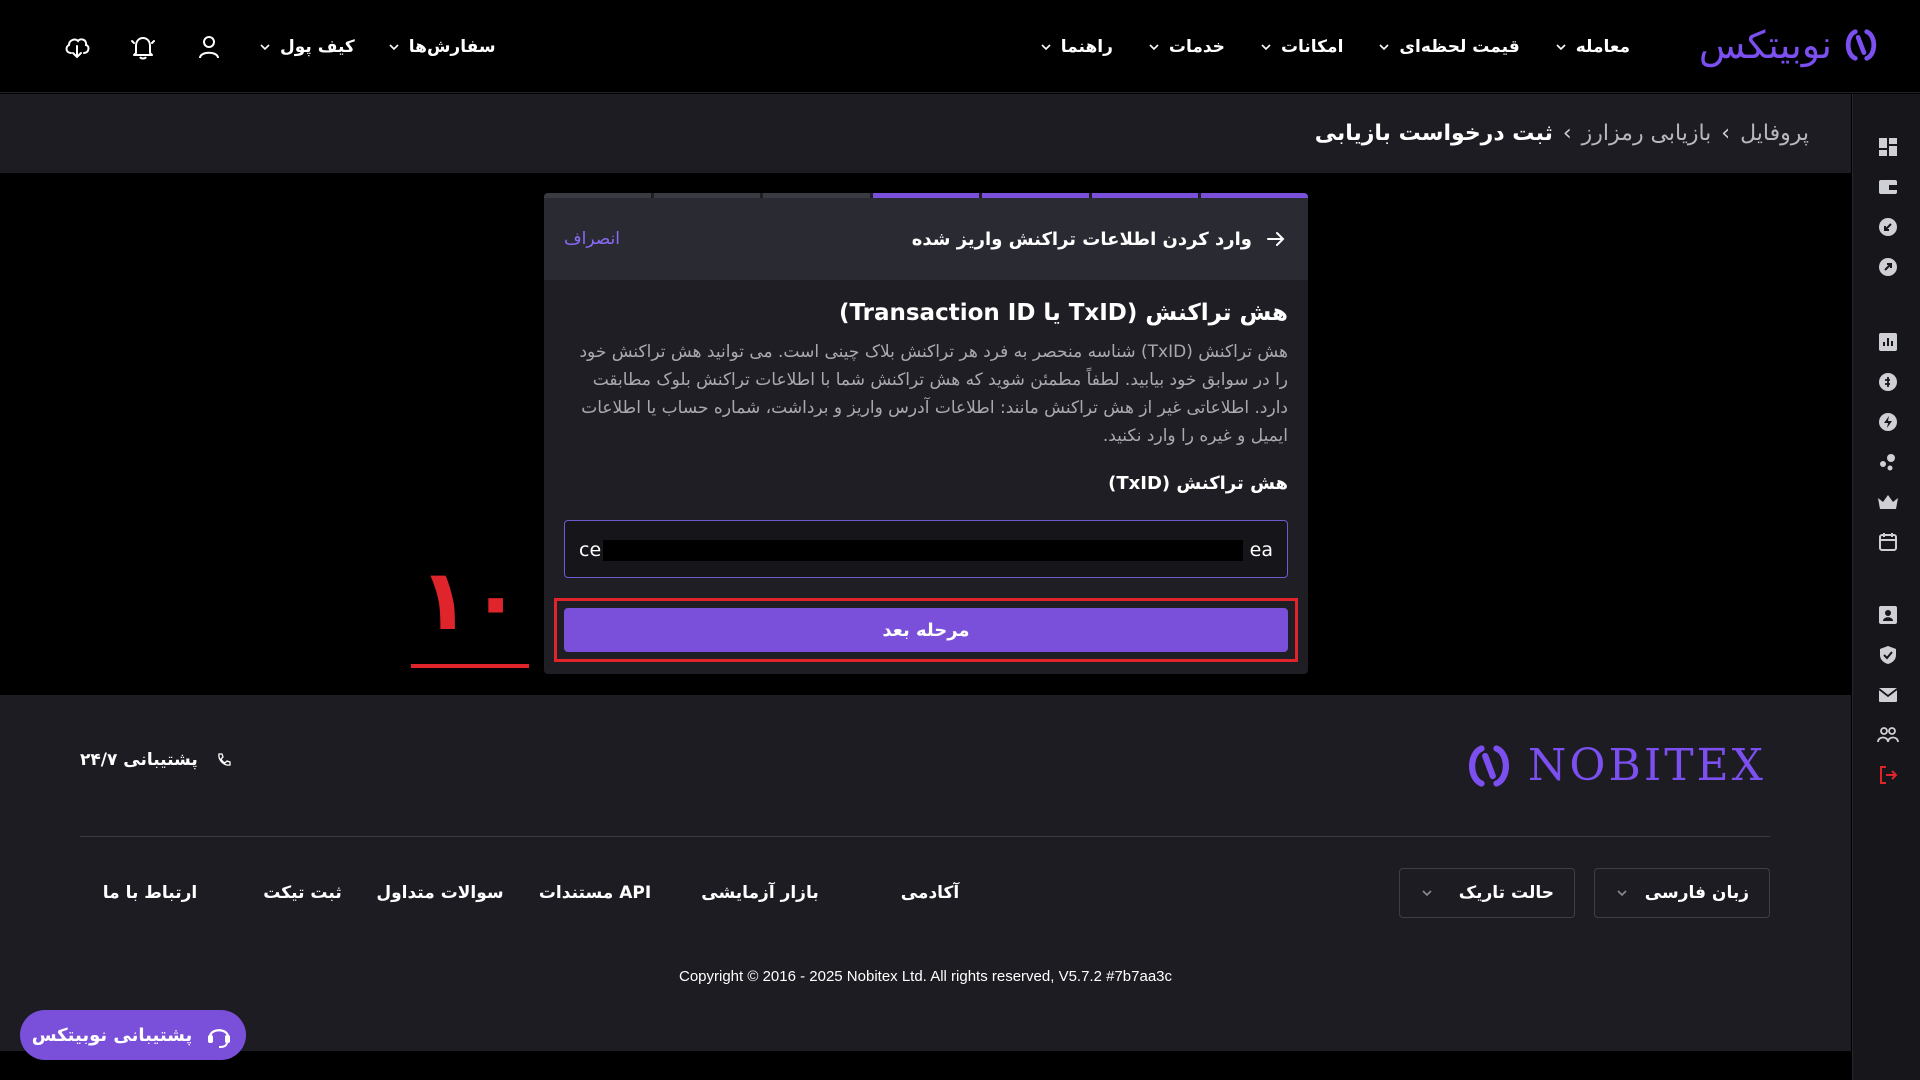 The height and width of the screenshot is (1080, 1920). What do you see at coordinates (1888, 227) in the screenshot?
I see `deposit-icon` at bounding box center [1888, 227].